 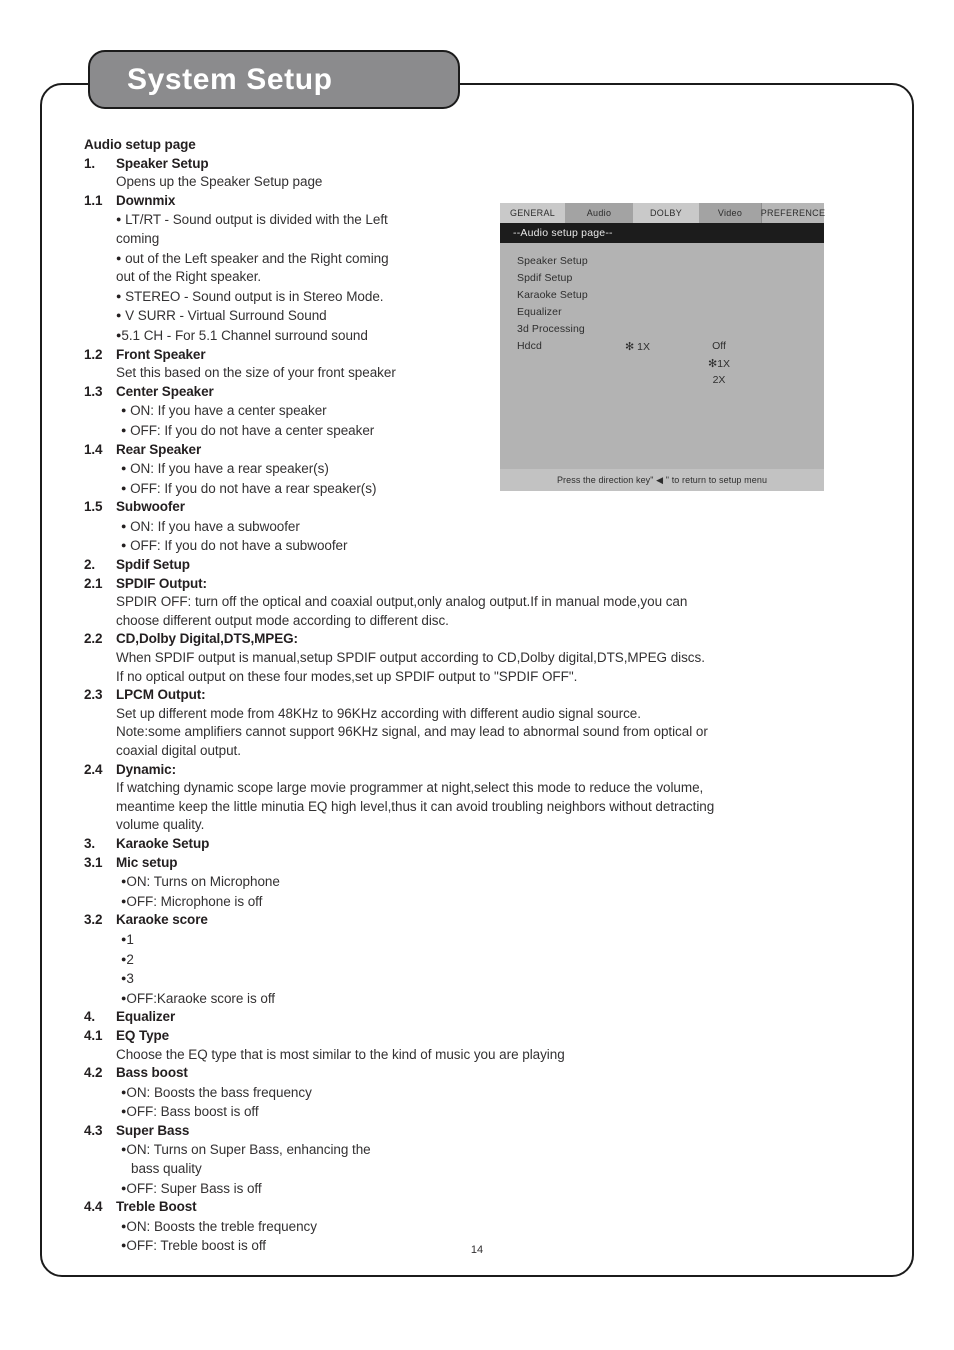 I want to click on heading-number: 2.1, so click(x=93, y=583).